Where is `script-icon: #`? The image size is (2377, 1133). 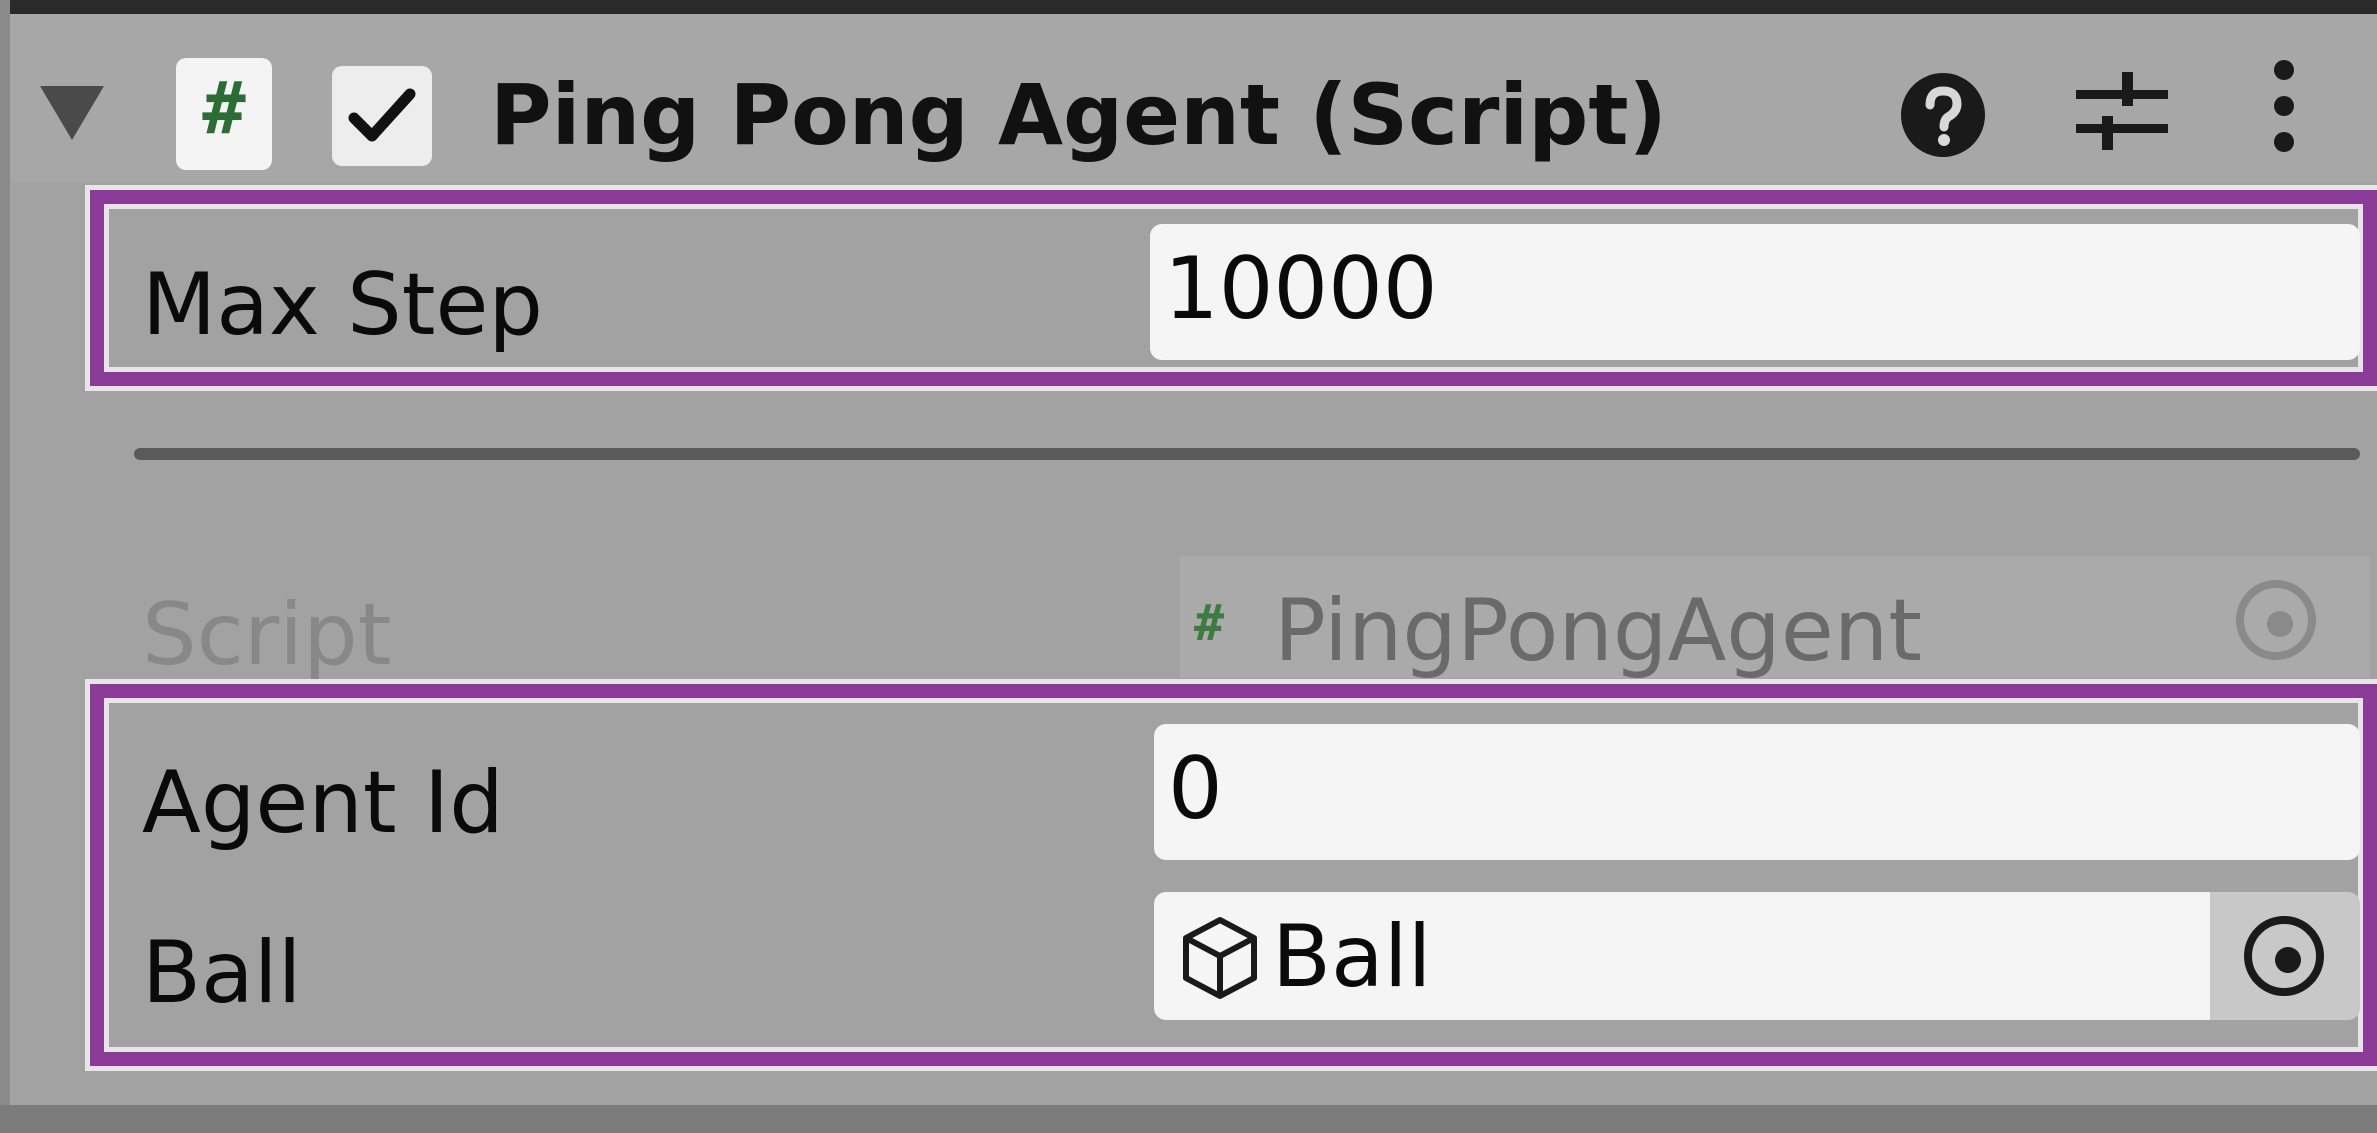 script-icon: # is located at coordinates (224, 114).